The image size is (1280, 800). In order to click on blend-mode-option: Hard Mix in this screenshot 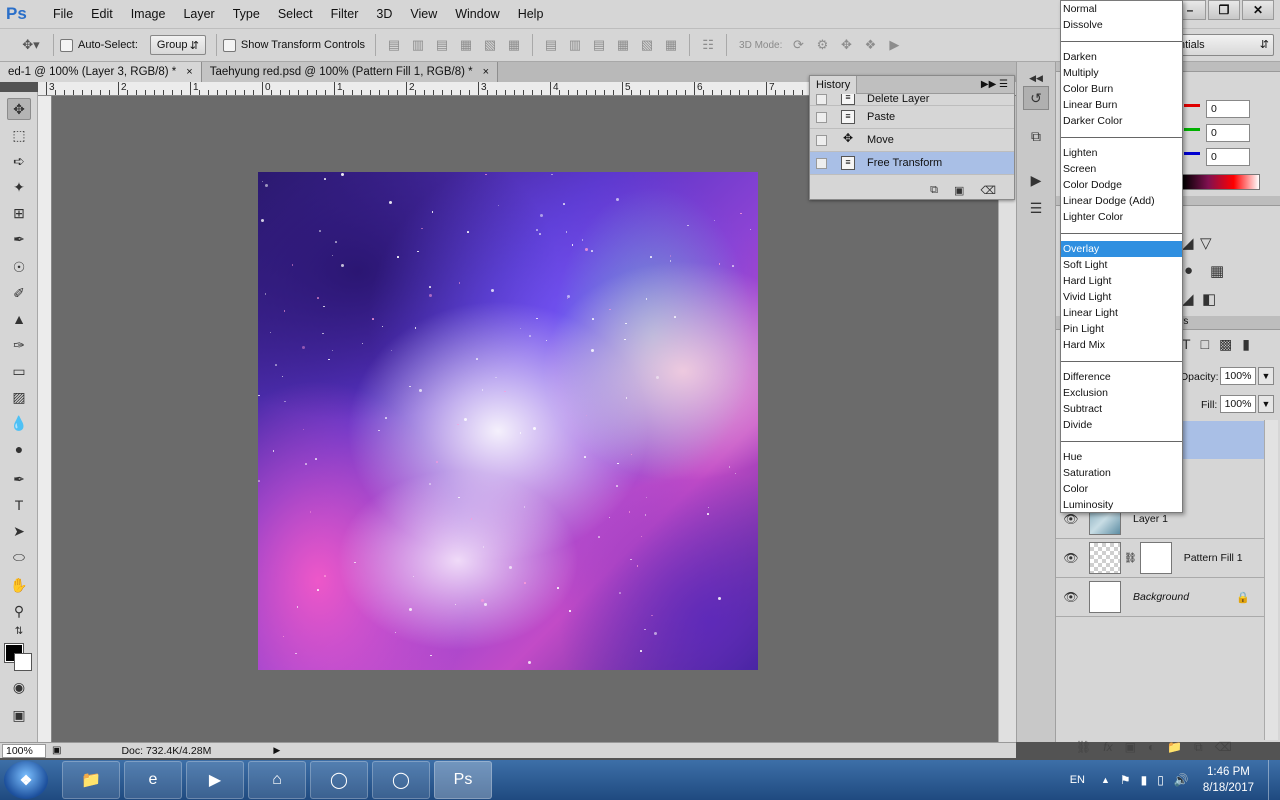, I will do `click(1121, 345)`.